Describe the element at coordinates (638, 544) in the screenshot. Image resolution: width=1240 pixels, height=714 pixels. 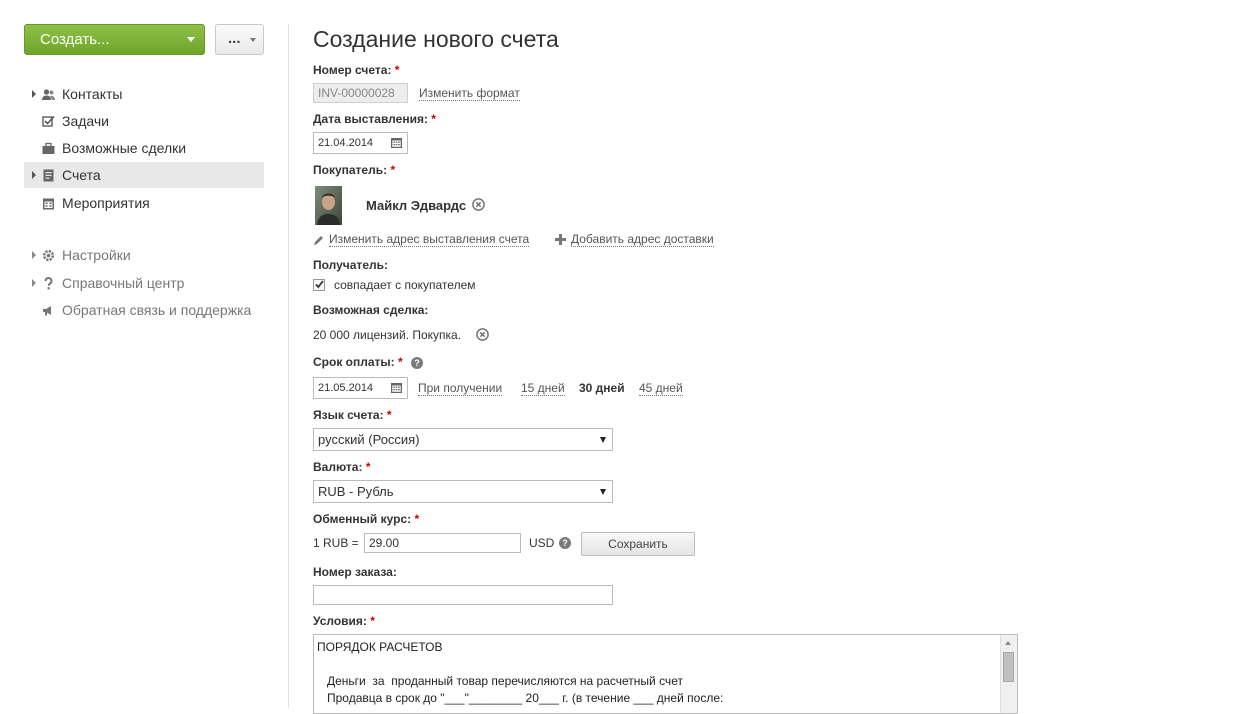
I see `save-rate-button: Сохранить` at that location.